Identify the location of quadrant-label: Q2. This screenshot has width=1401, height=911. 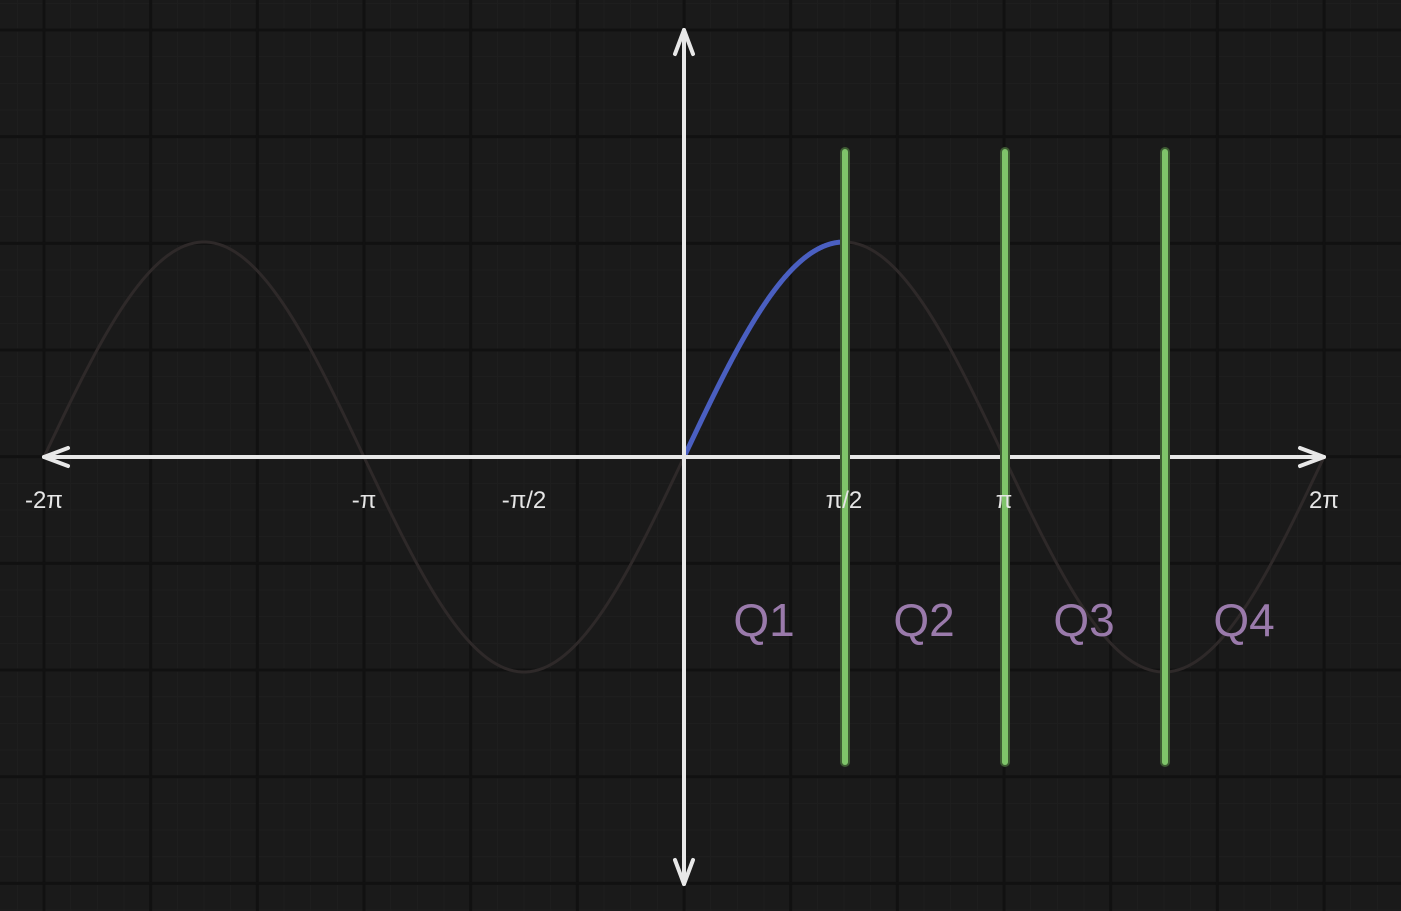
(923, 620).